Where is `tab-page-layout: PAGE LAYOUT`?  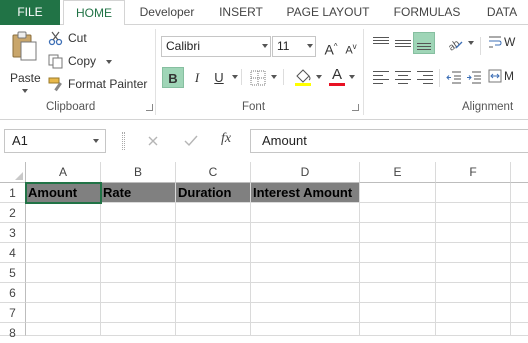 tab-page-layout: PAGE LAYOUT is located at coordinates (328, 12).